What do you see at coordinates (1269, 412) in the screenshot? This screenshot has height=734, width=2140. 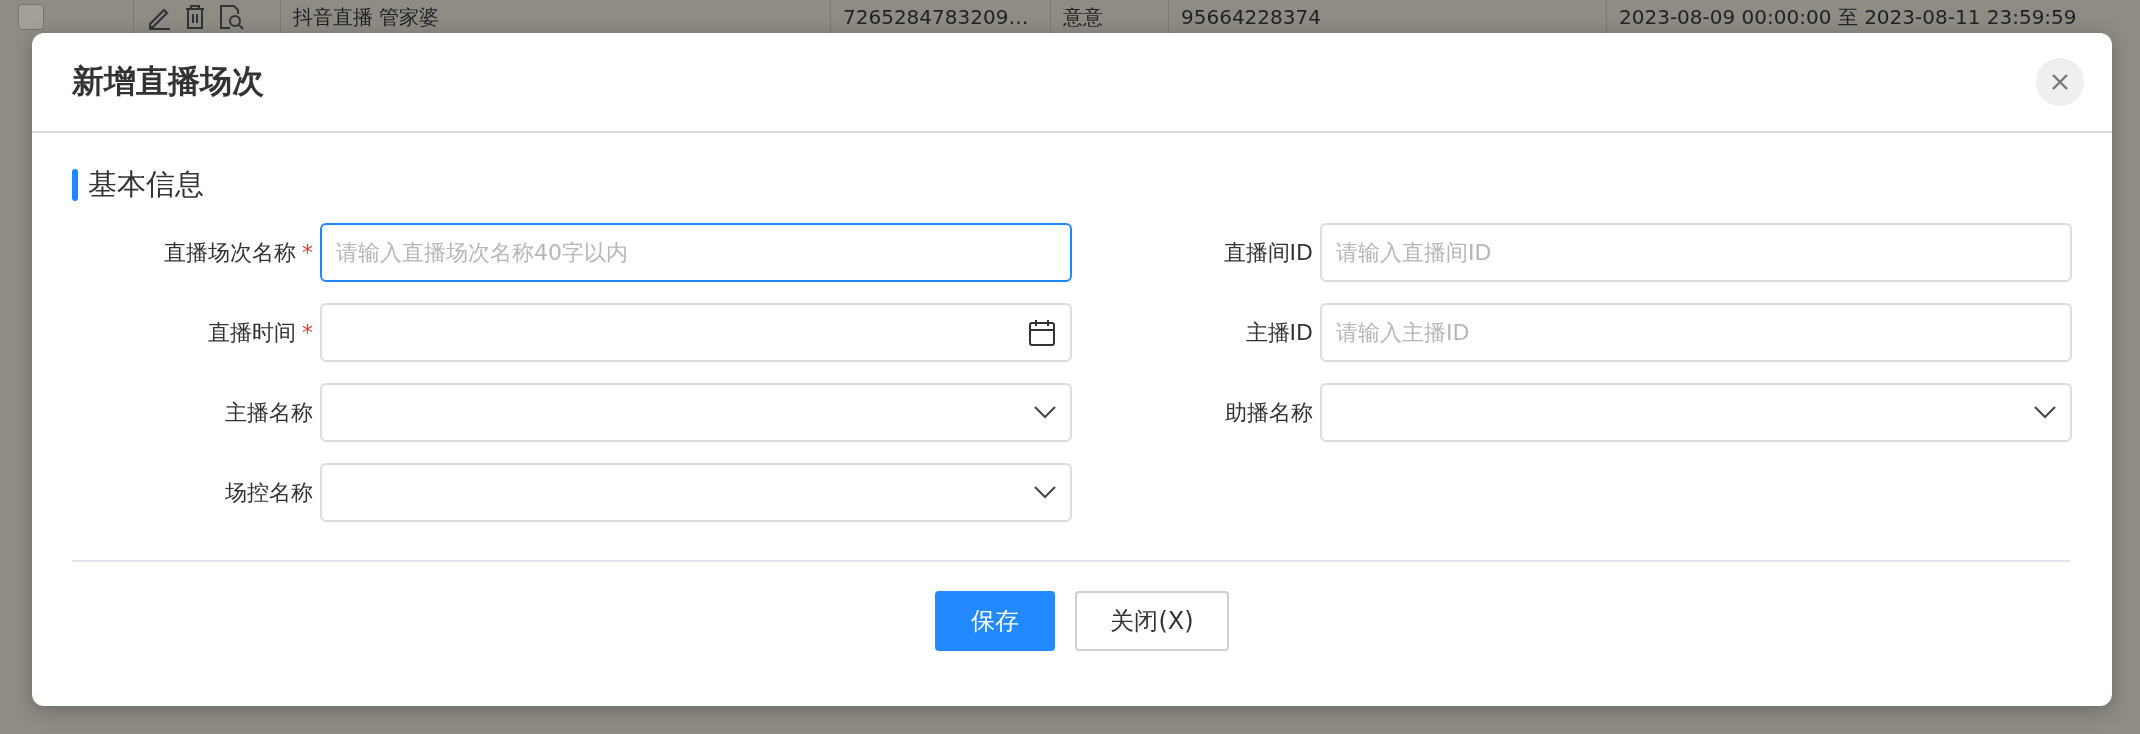 I see `field-label: 助播名称` at bounding box center [1269, 412].